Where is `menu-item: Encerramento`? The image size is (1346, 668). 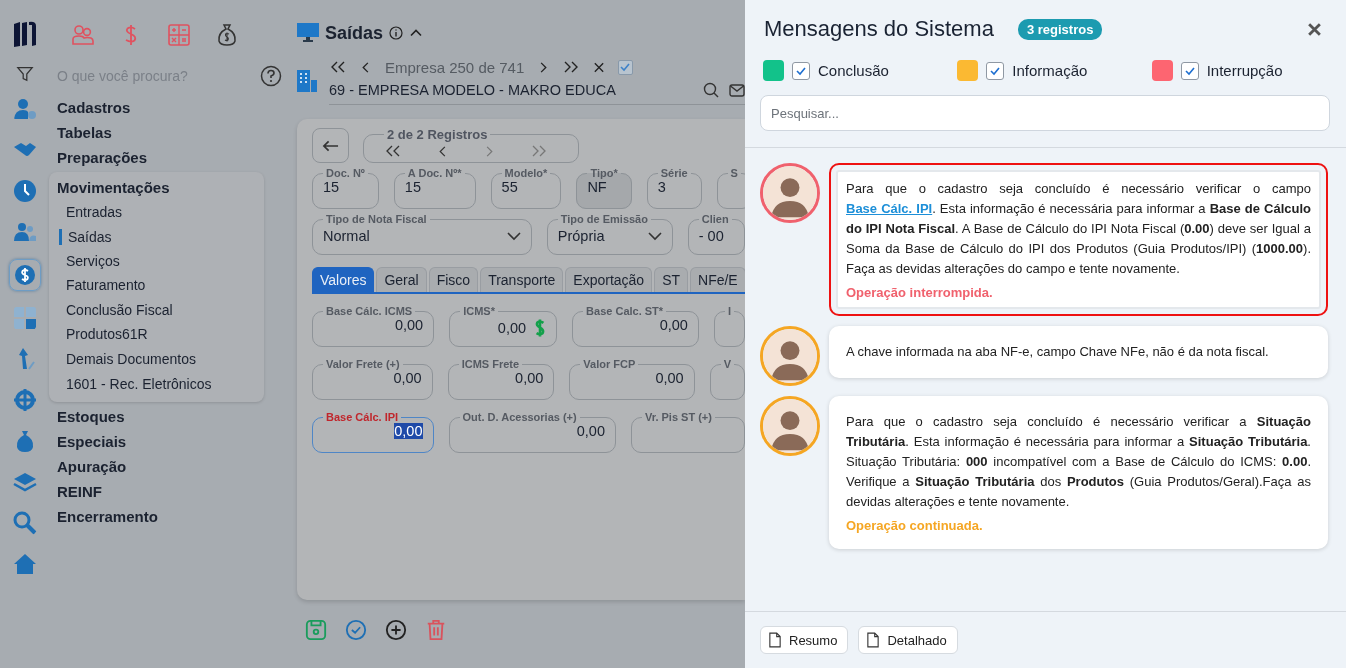 menu-item: Encerramento is located at coordinates (169, 517).